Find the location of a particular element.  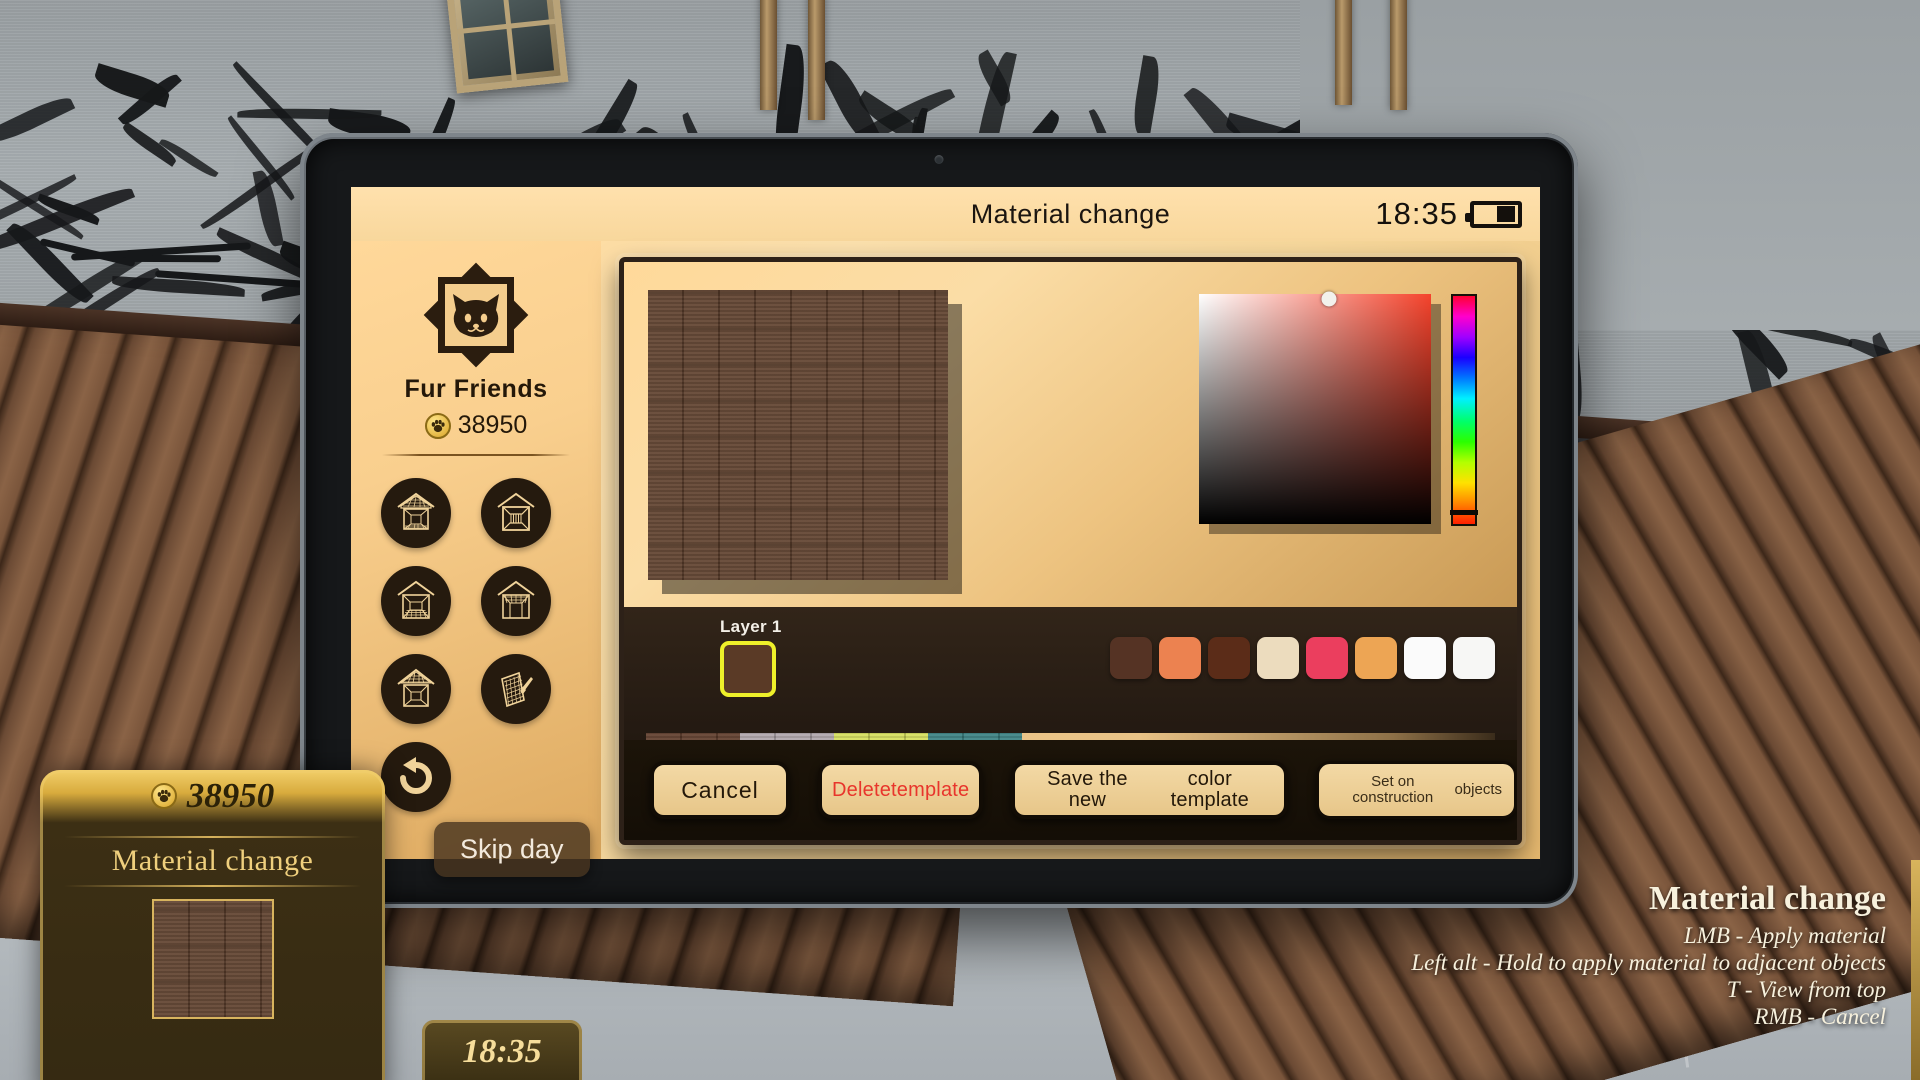

cat-face-logo-icon is located at coordinates (476, 315).